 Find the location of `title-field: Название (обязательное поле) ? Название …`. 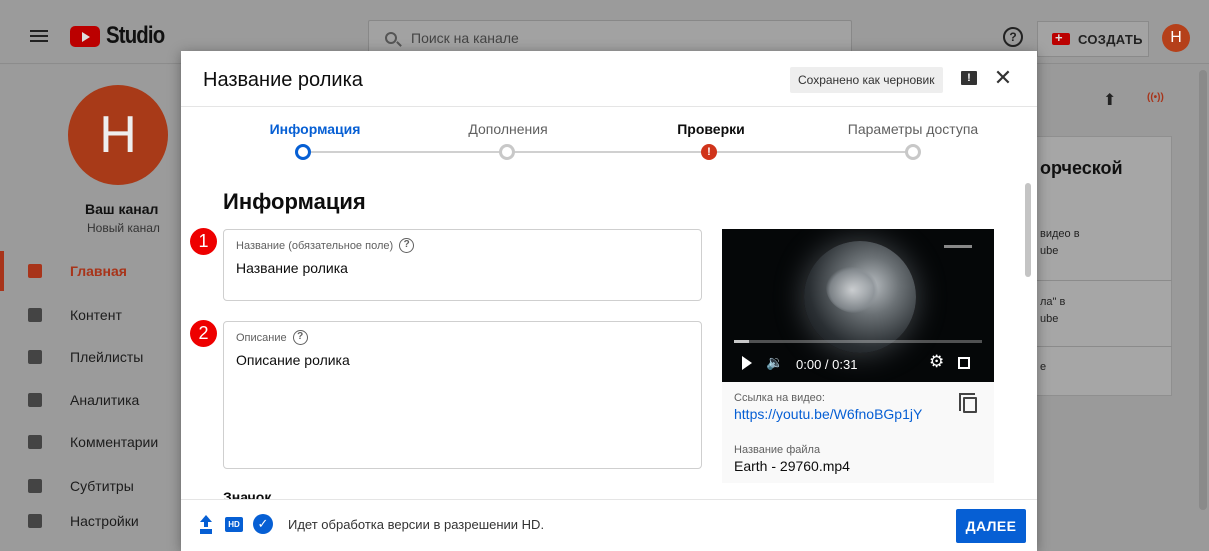

title-field: Название (обязательное поле) ? Название … is located at coordinates (462, 265).